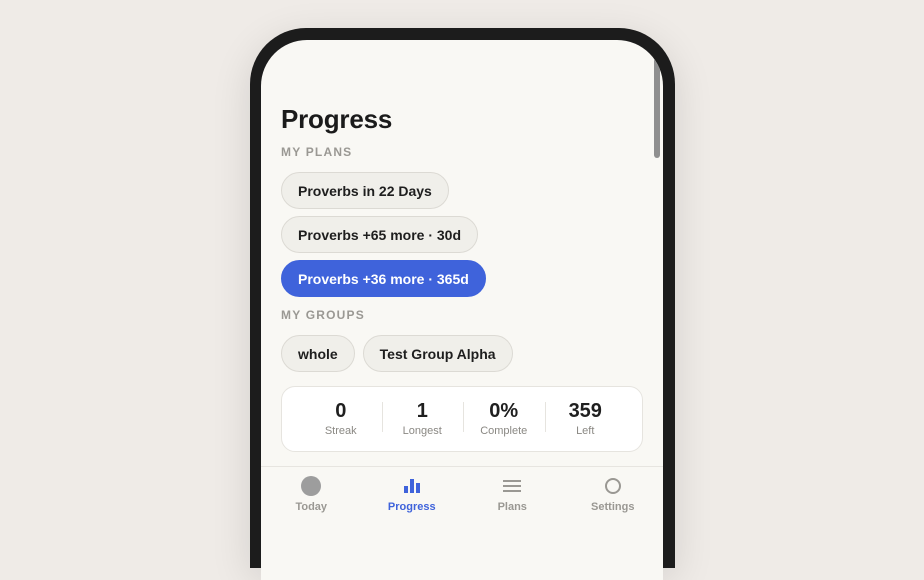  Describe the element at coordinates (311, 486) in the screenshot. I see `circle-icon` at that location.